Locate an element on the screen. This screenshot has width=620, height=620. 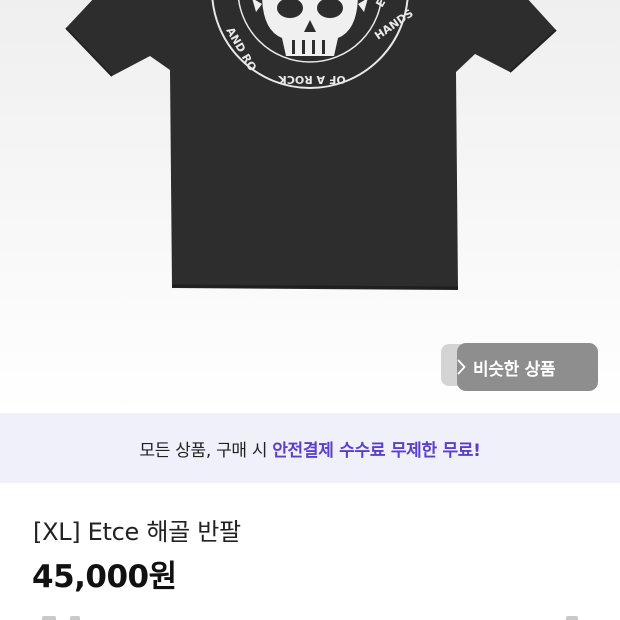
product-title: [XL] Etce 해골 반팔 is located at coordinates (137, 532).